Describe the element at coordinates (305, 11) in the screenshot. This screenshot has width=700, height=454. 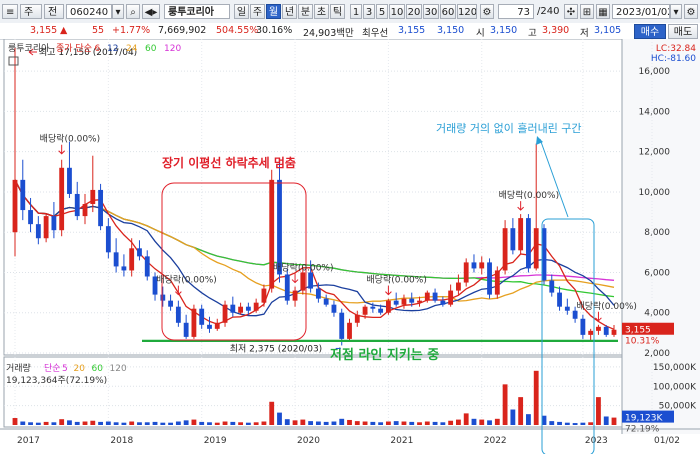
I see `period-tab: 분` at that location.